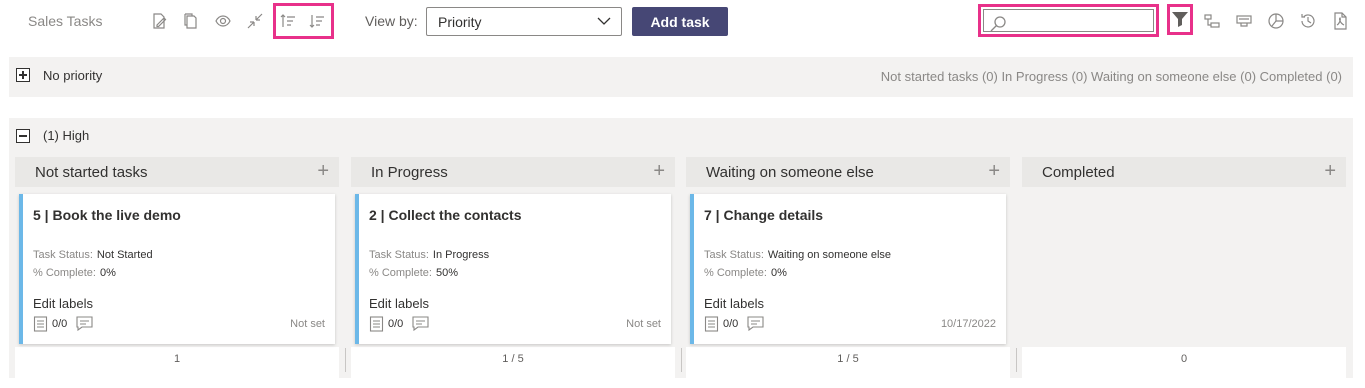 This screenshot has height=388, width=1365. Describe the element at coordinates (124, 255) in the screenshot. I see `status-value: Not Started` at that location.